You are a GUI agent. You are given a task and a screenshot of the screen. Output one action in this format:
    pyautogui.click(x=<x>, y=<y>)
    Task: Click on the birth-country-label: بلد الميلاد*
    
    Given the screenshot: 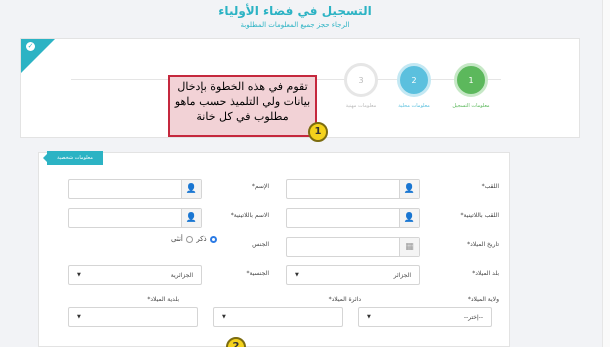 What is the action you would take?
    pyautogui.click(x=485, y=273)
    